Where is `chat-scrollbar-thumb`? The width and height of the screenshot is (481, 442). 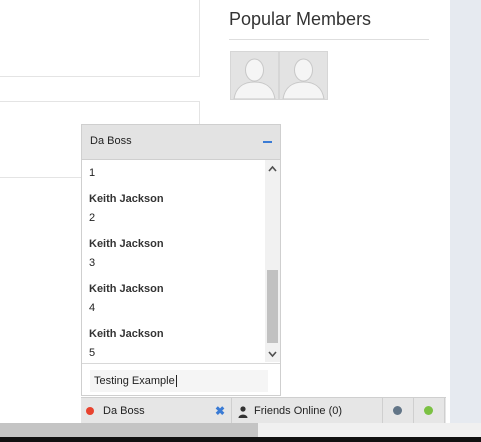 chat-scrollbar-thumb is located at coordinates (272, 306).